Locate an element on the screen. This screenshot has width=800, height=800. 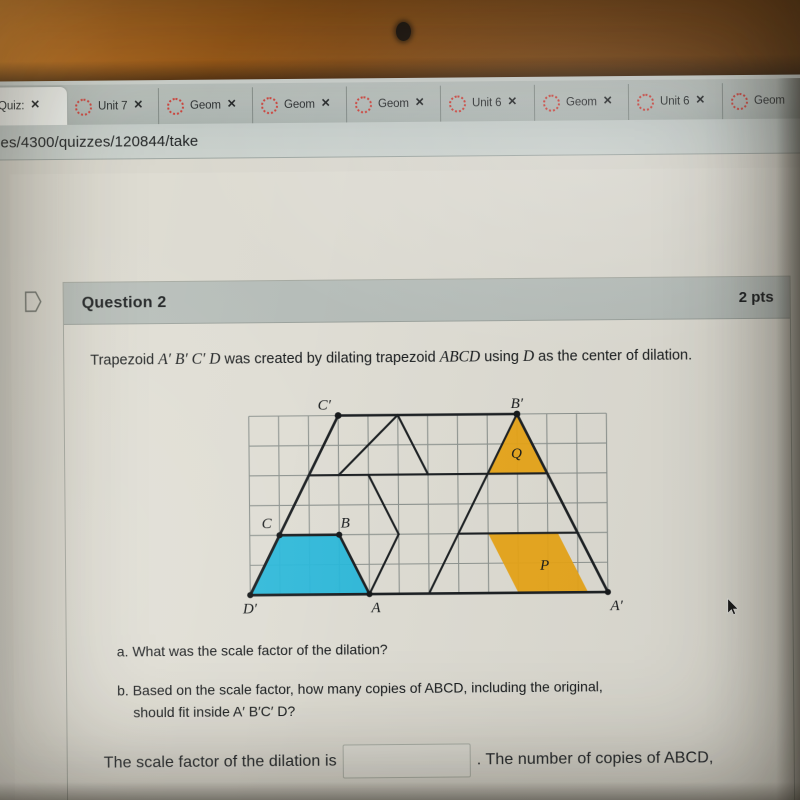
browser-tab-5: Unit 6 ✕ is located at coordinates (488, 103).